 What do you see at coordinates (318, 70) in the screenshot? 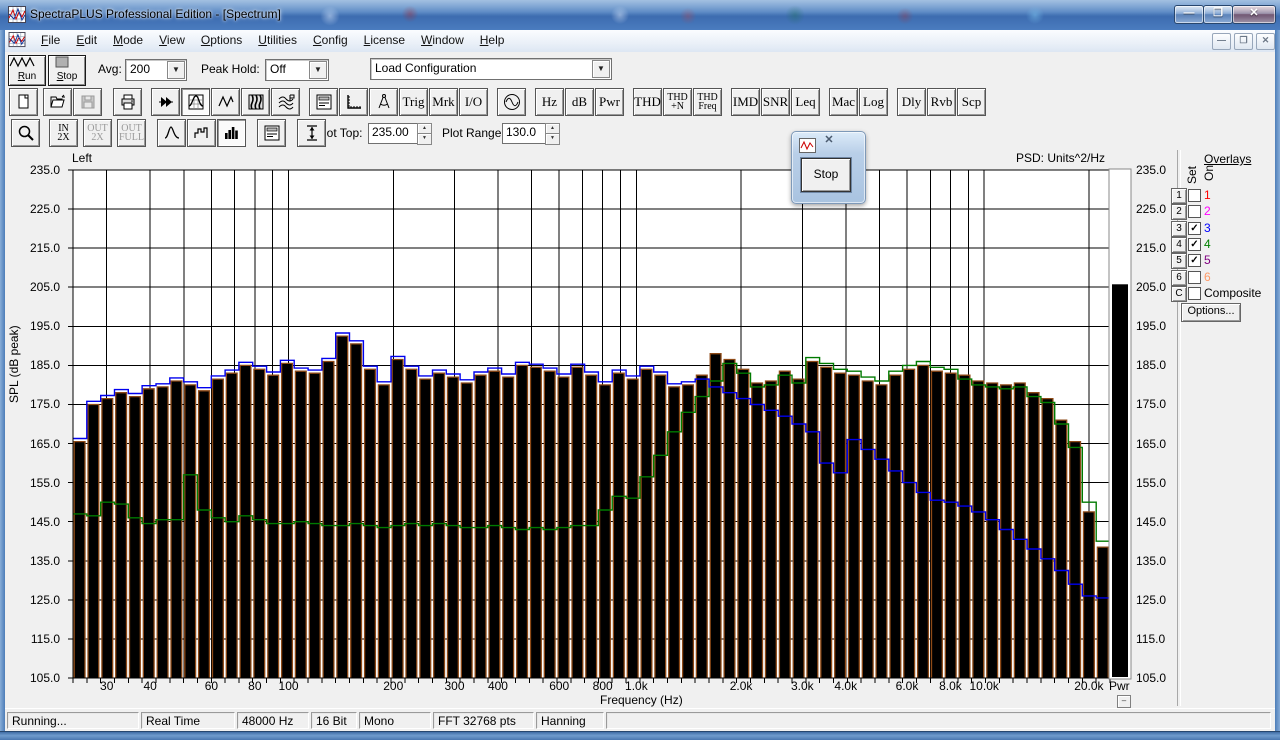
I see `peak-hold-dropdown-arrow: ▼` at bounding box center [318, 70].